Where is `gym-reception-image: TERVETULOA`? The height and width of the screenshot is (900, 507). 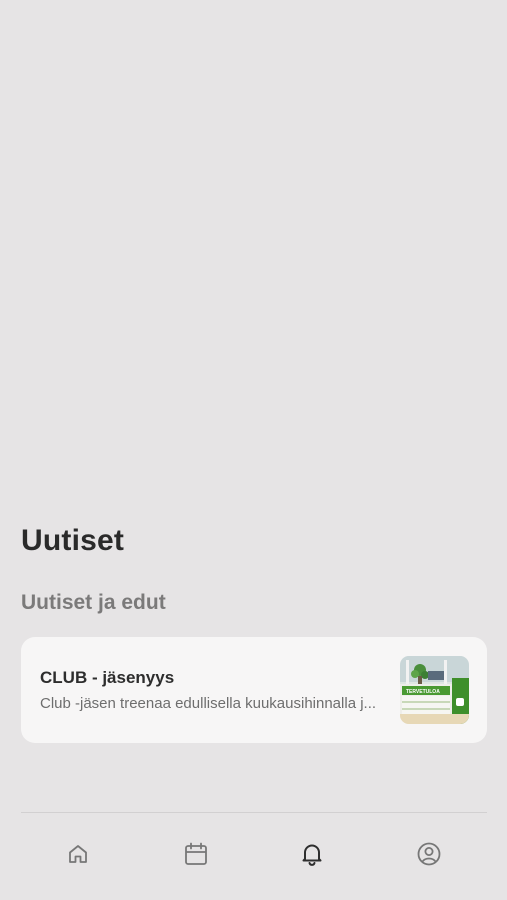 gym-reception-image: TERVETULOA is located at coordinates (434, 690).